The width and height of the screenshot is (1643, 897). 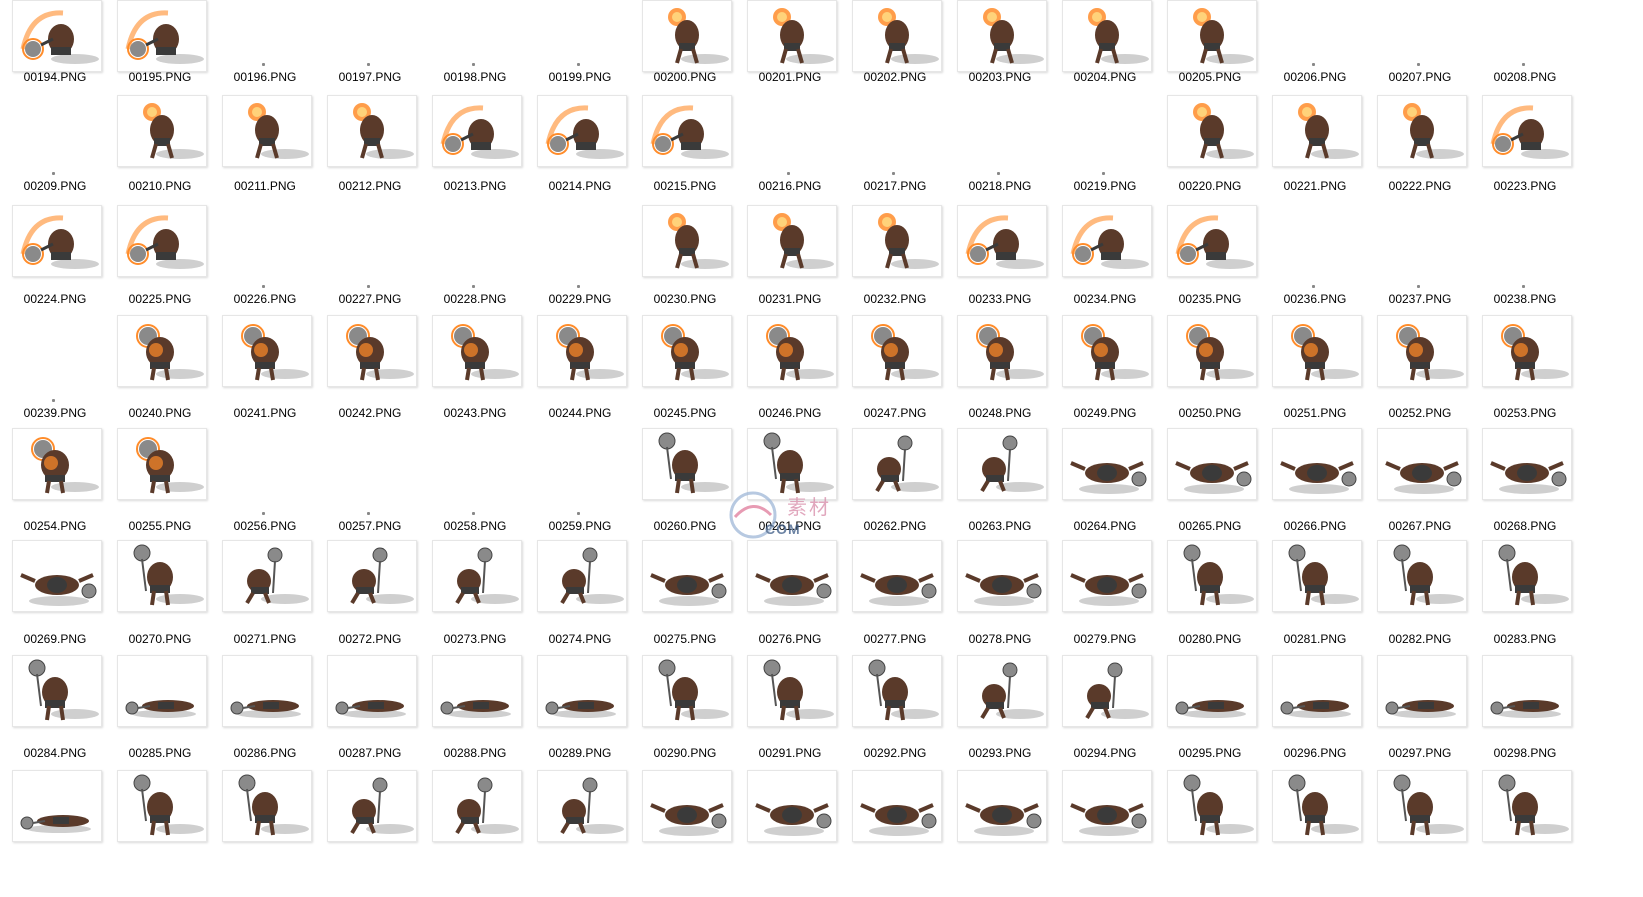 What do you see at coordinates (475, 151) in the screenshot?
I see `file-item: 00213.PNG` at bounding box center [475, 151].